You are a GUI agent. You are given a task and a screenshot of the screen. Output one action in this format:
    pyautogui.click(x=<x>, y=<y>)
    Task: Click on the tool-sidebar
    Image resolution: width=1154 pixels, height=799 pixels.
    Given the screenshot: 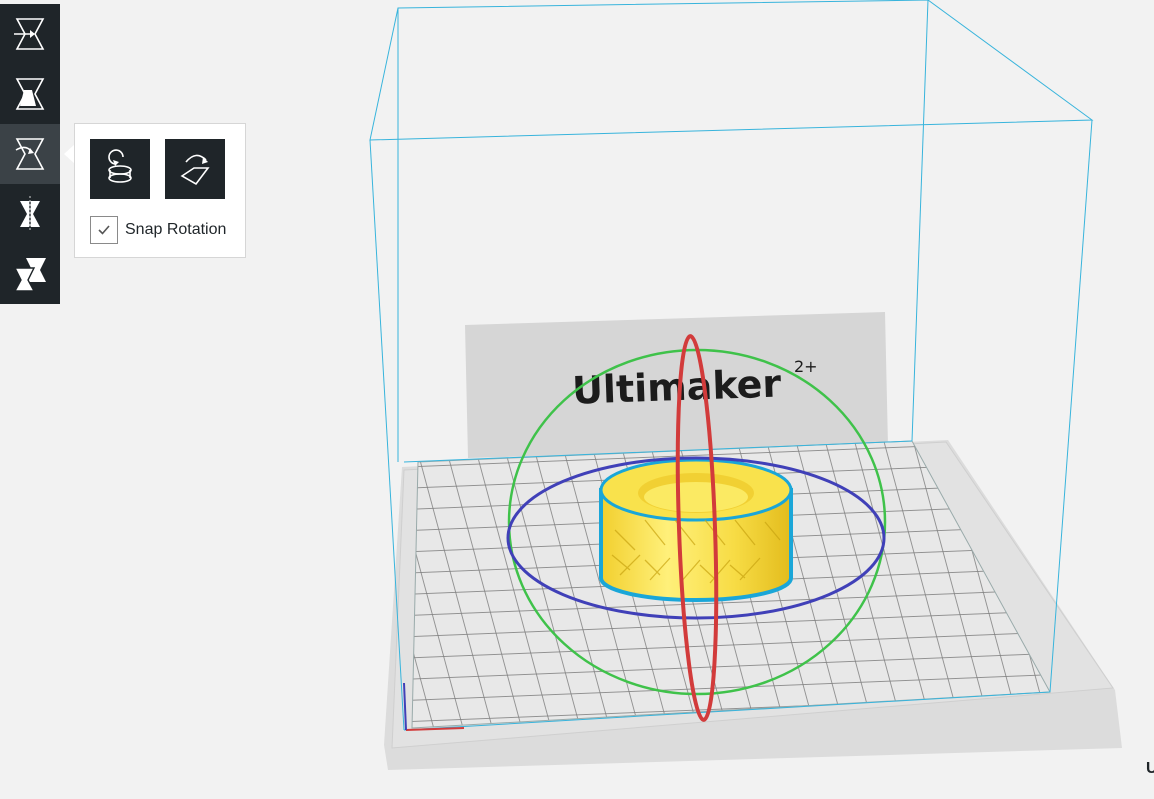 What is the action you would take?
    pyautogui.click(x=30, y=154)
    